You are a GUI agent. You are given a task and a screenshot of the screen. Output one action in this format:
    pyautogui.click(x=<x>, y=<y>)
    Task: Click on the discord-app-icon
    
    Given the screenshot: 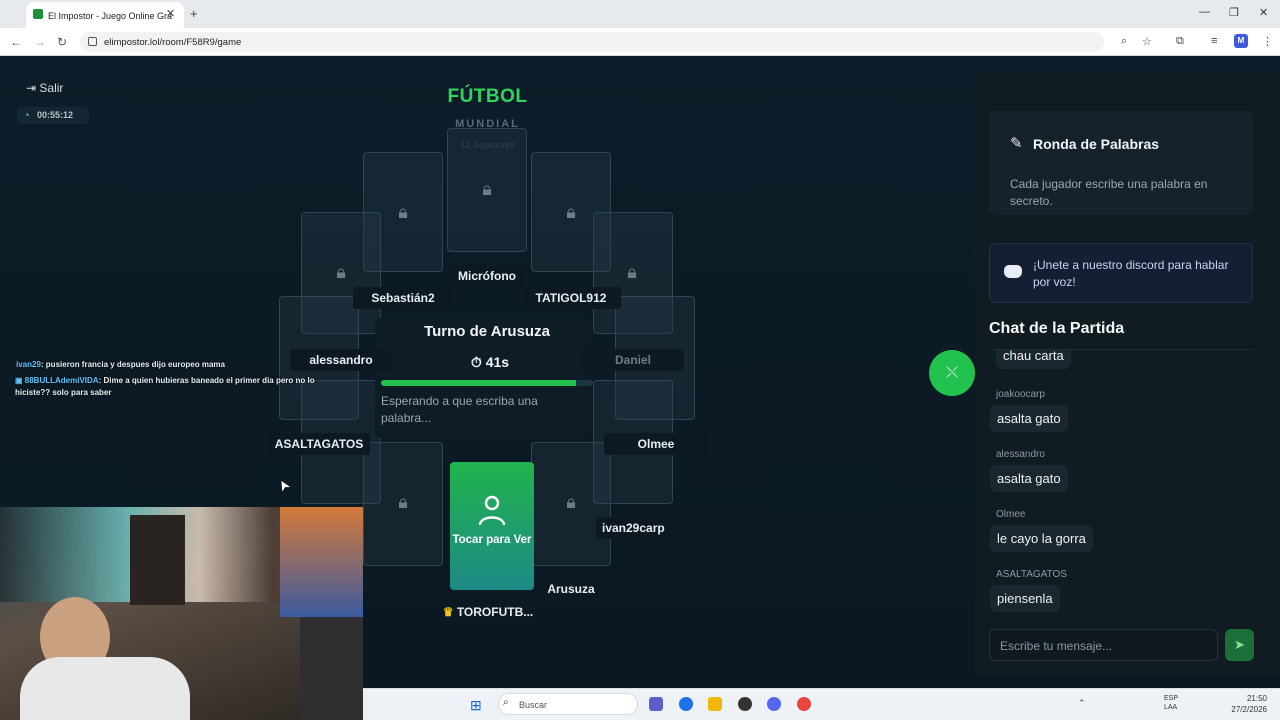 What is the action you would take?
    pyautogui.click(x=774, y=704)
    